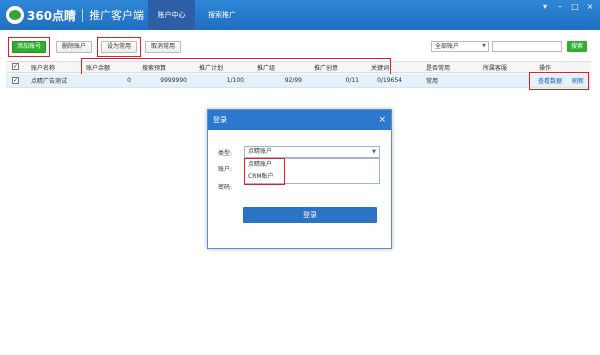 This screenshot has width=600, height=355. Describe the element at coordinates (312, 165) in the screenshot. I see `option-dianjing-account: 点睛账户` at that location.